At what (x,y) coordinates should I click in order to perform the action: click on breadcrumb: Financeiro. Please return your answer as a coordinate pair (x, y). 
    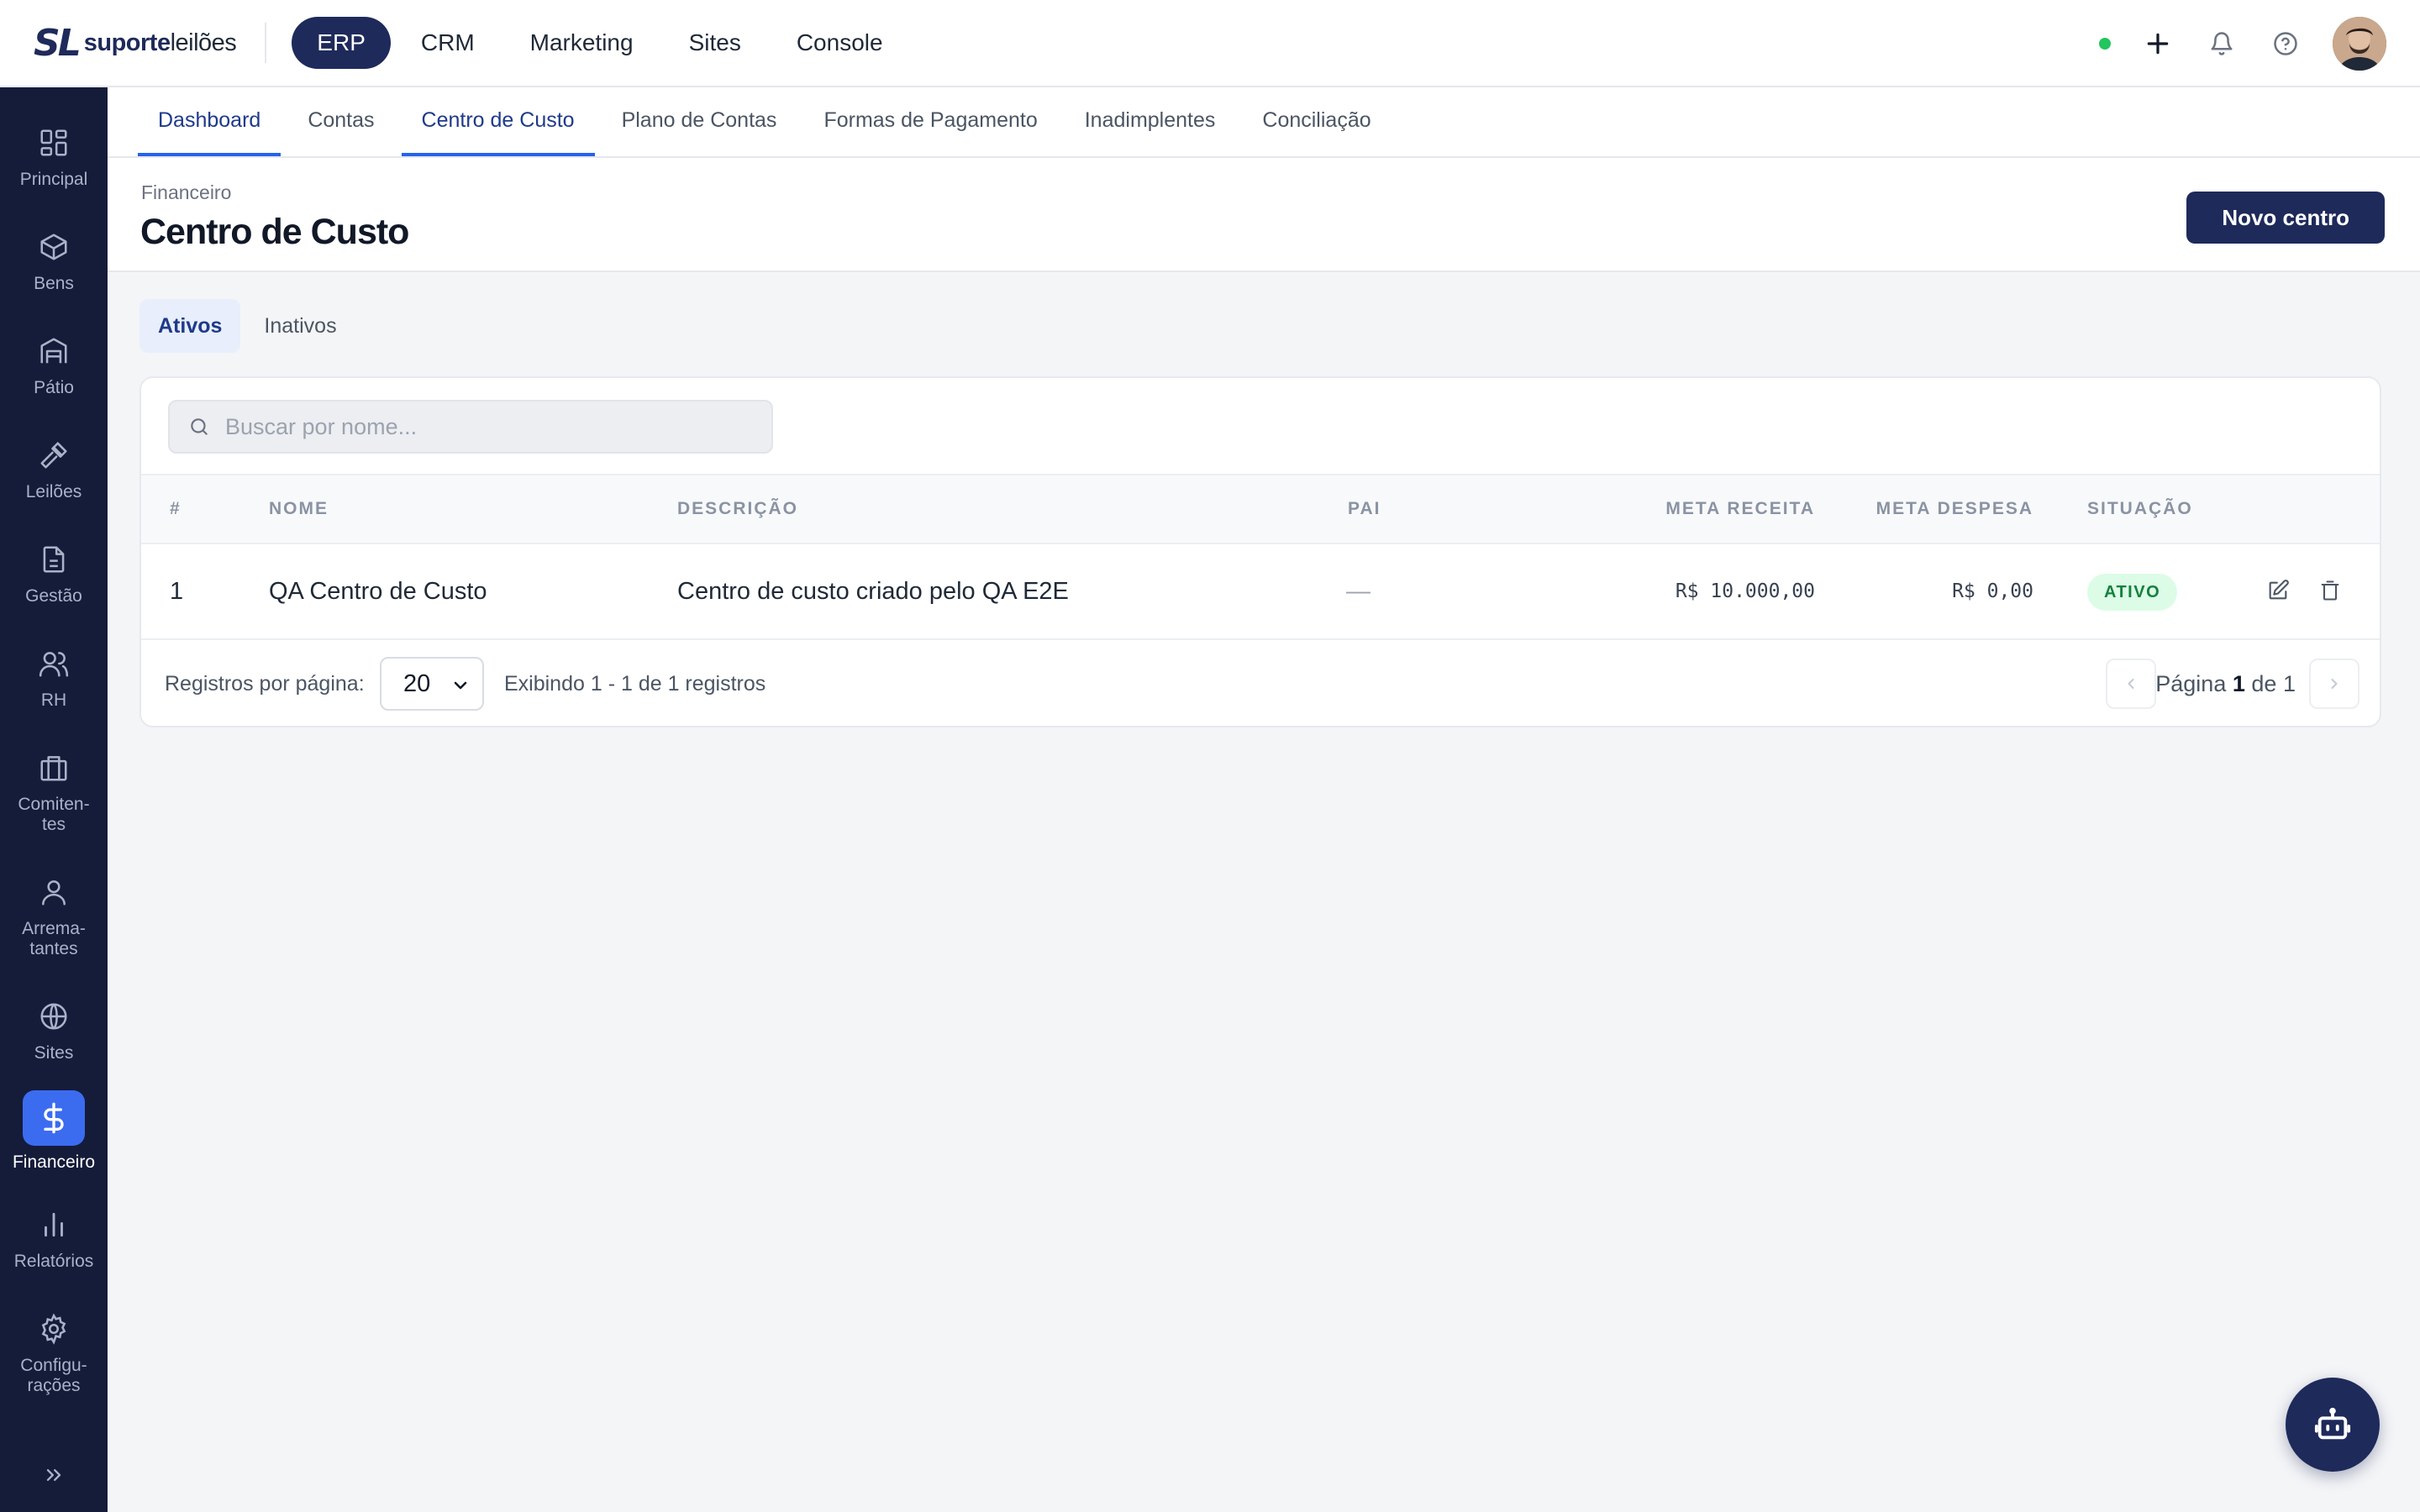
    Looking at the image, I should click on (186, 192).